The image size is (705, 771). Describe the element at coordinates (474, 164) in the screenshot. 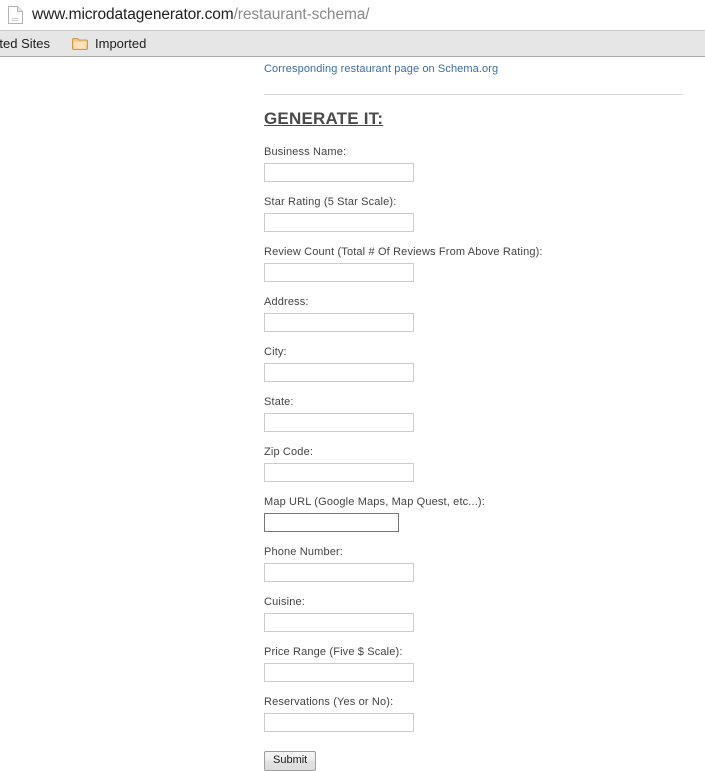

I see `field-group-business-name: Business Name:` at that location.